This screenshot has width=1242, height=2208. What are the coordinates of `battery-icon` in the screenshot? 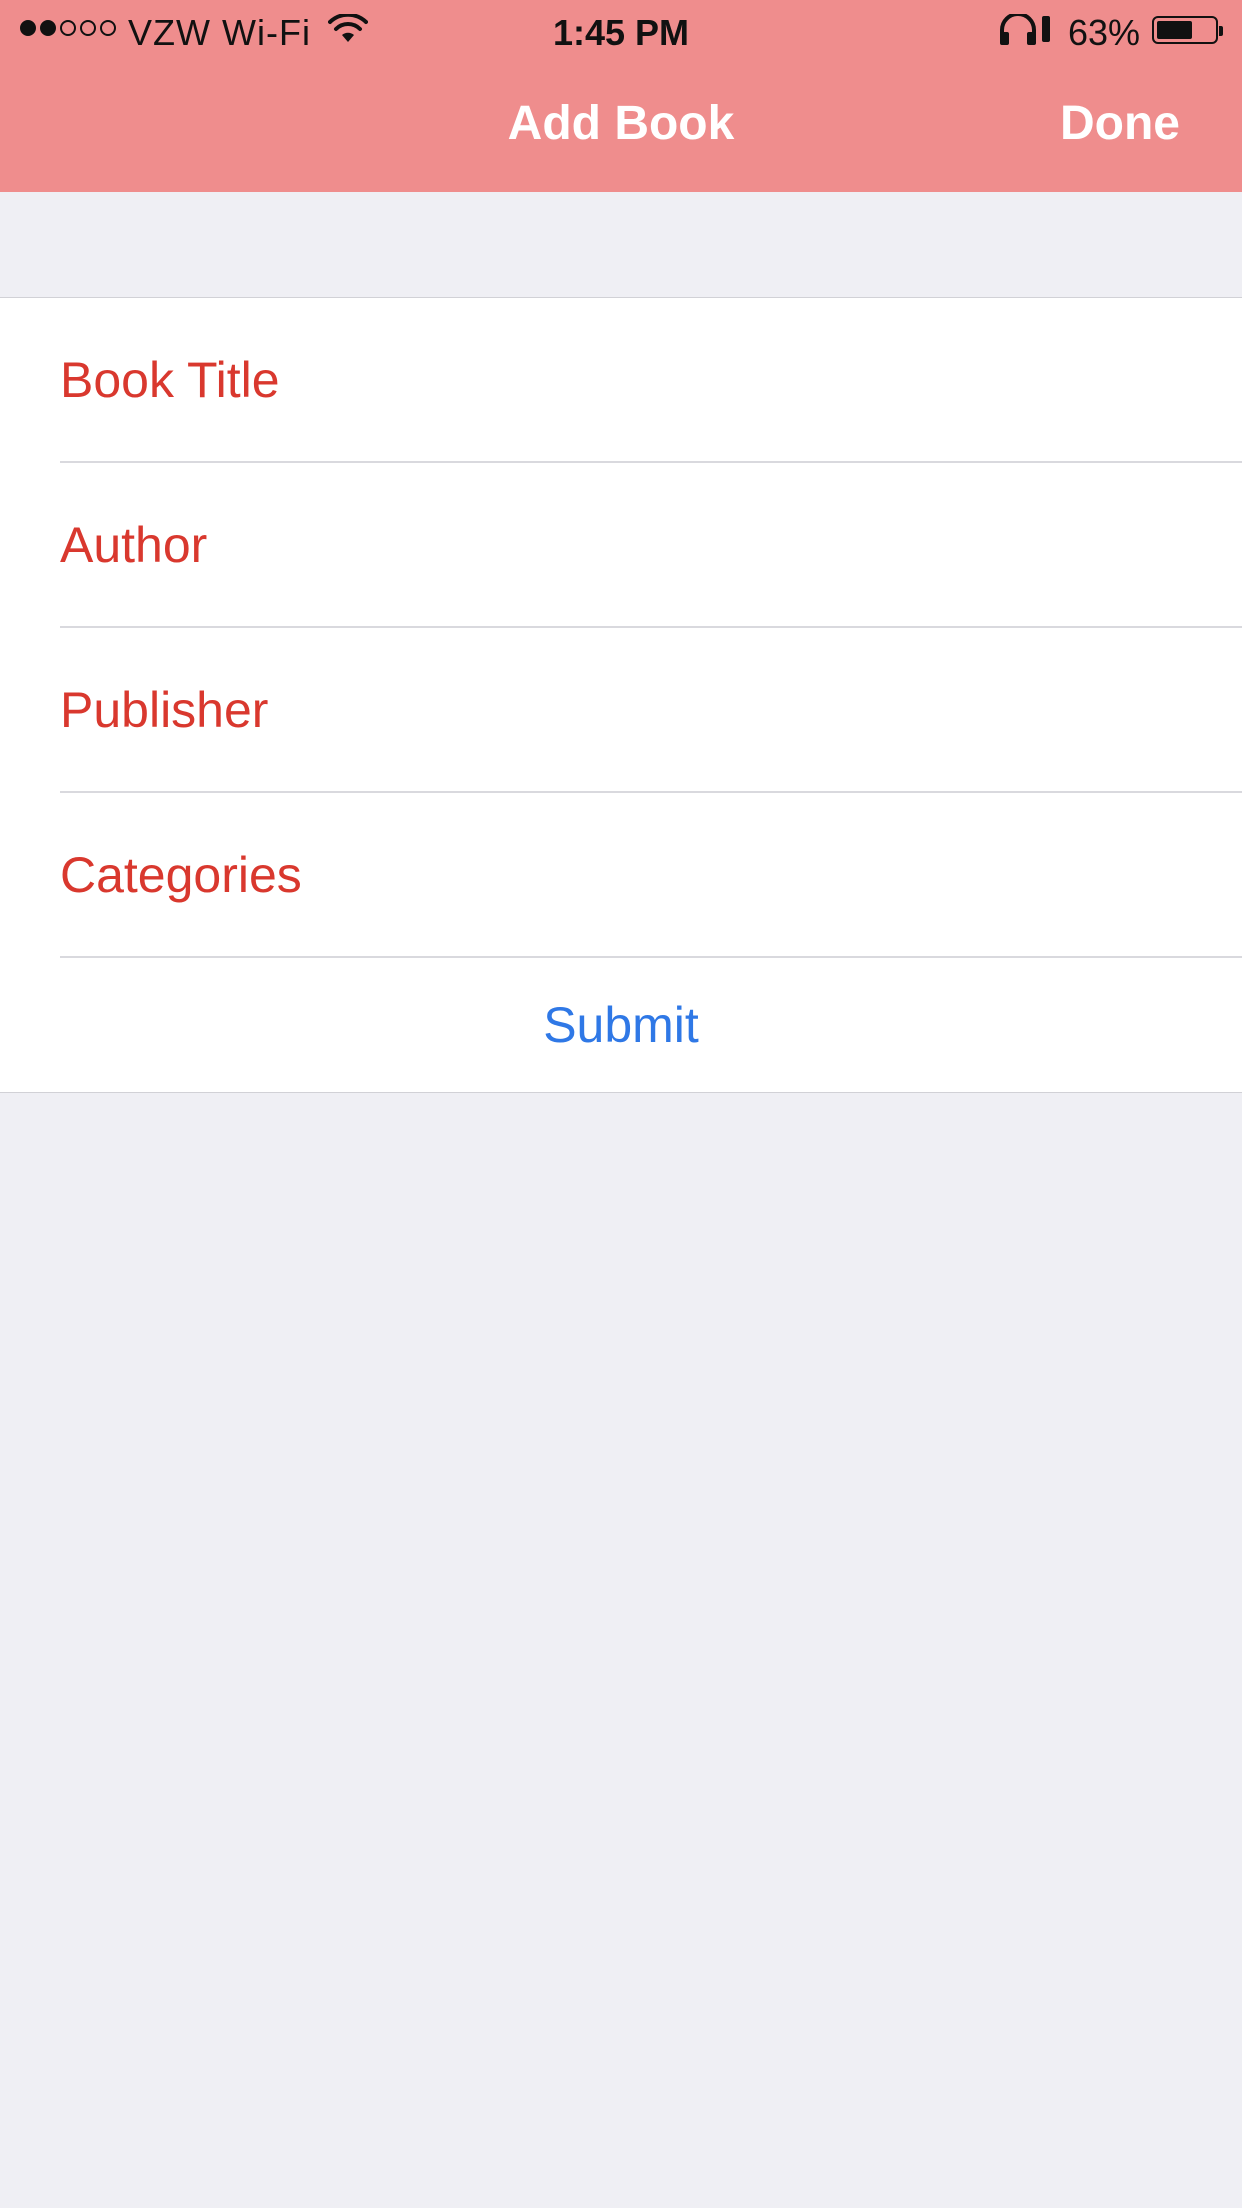 It's located at (1187, 30).